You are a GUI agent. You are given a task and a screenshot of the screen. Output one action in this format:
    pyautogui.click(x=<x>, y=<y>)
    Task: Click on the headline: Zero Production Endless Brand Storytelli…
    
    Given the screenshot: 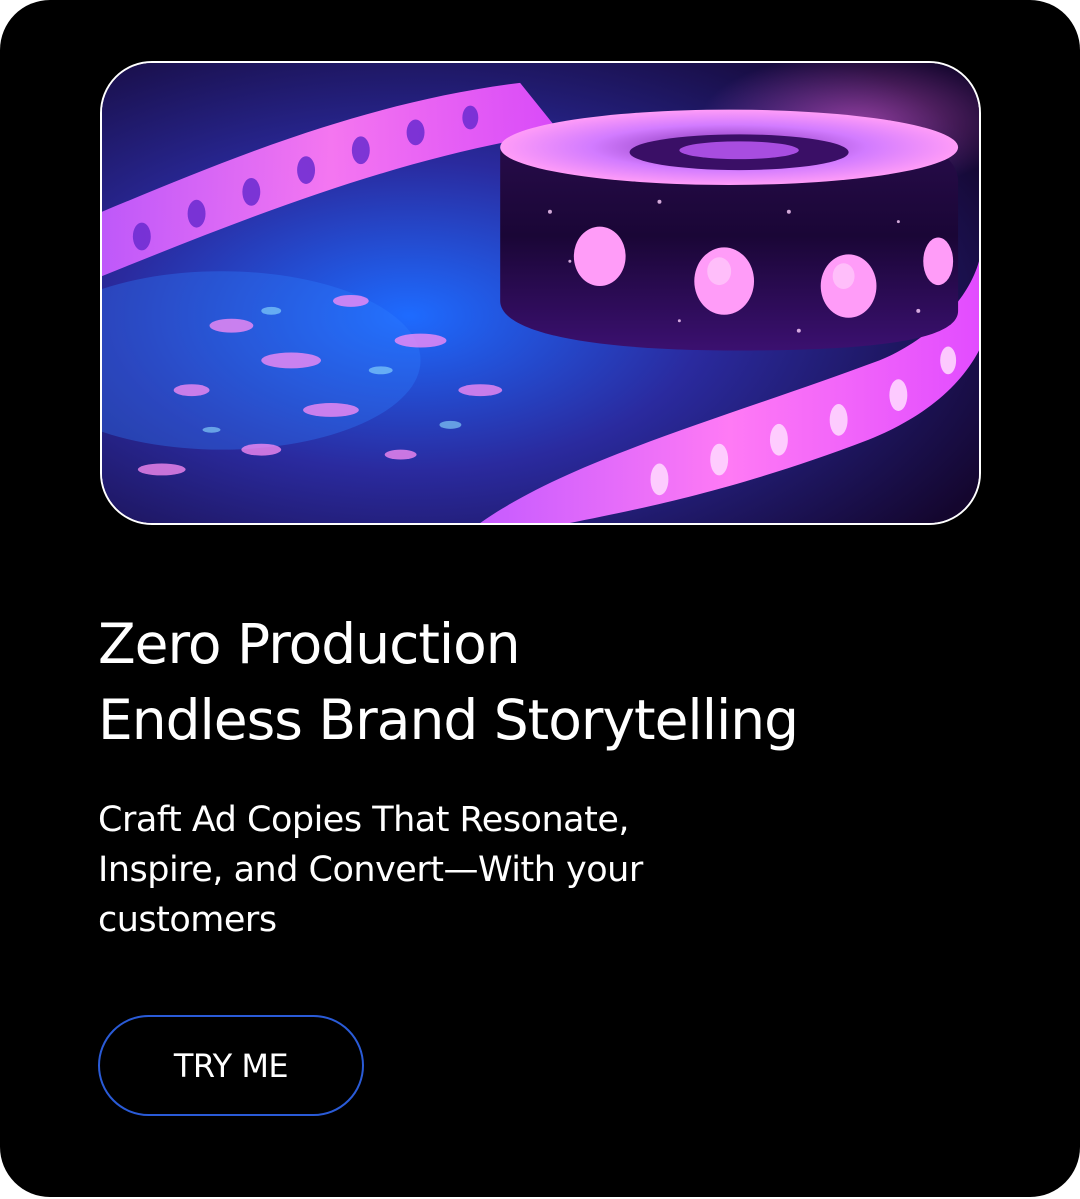 What is the action you would take?
    pyautogui.click(x=538, y=682)
    